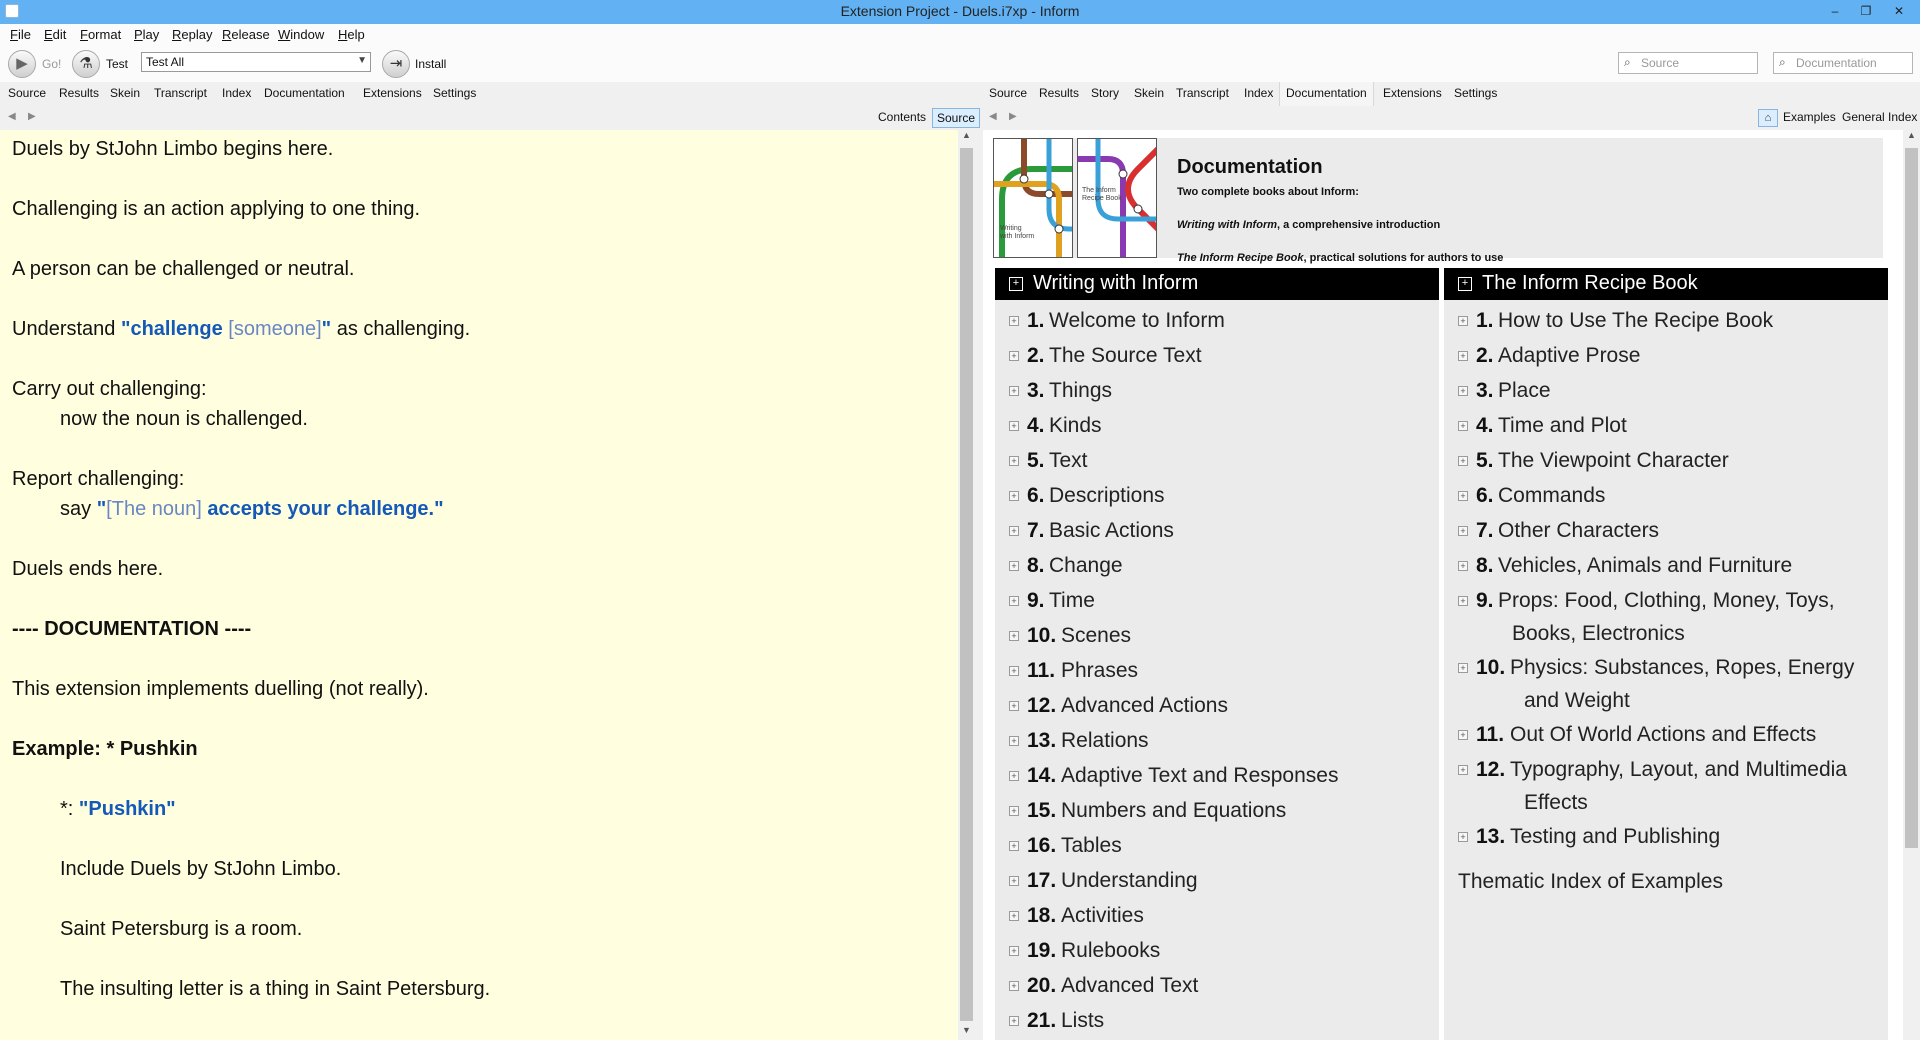  Describe the element at coordinates (1117, 198) in the screenshot. I see `recipe-book-cover: The Inform Recipe Book` at that location.